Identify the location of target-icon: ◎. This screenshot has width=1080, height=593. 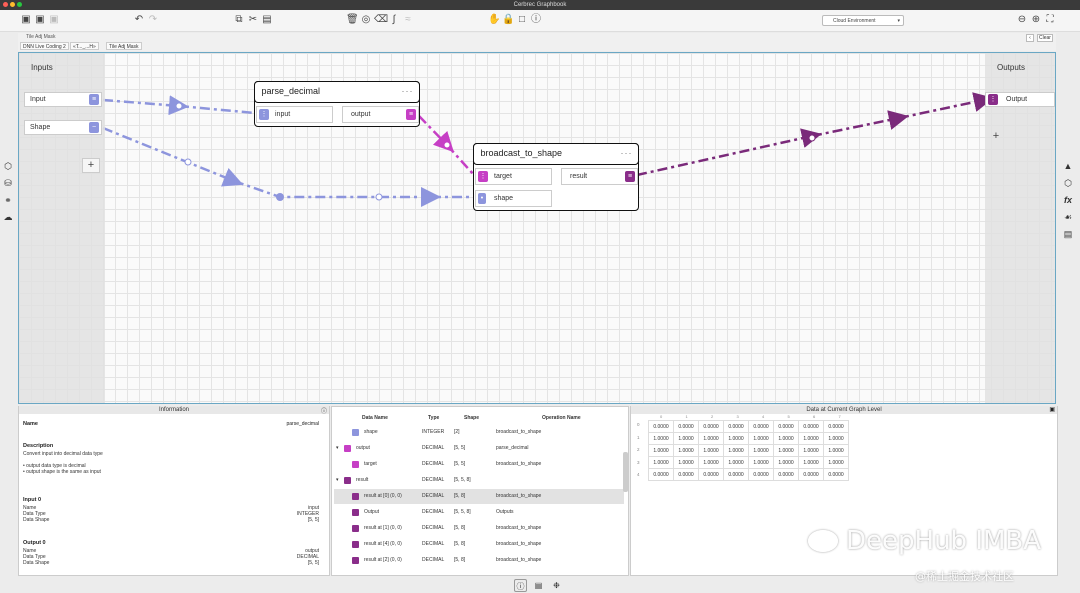
(366, 20).